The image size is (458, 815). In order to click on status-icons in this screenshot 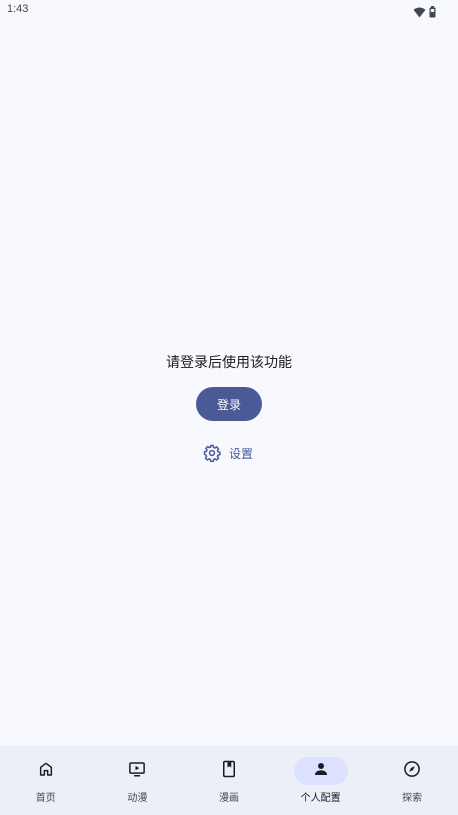, I will do `click(424, 12)`.